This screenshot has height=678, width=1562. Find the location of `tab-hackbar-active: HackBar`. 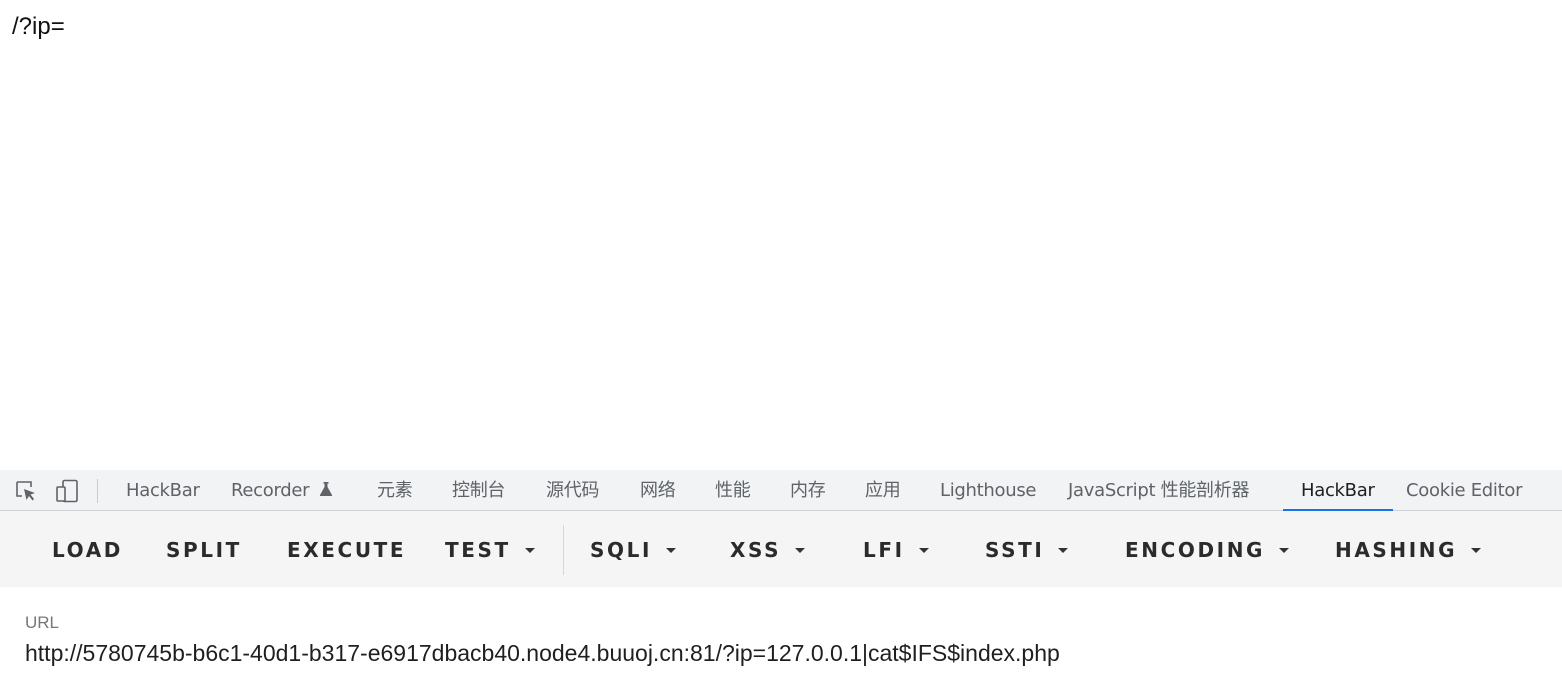

tab-hackbar-active: HackBar is located at coordinates (1338, 490).